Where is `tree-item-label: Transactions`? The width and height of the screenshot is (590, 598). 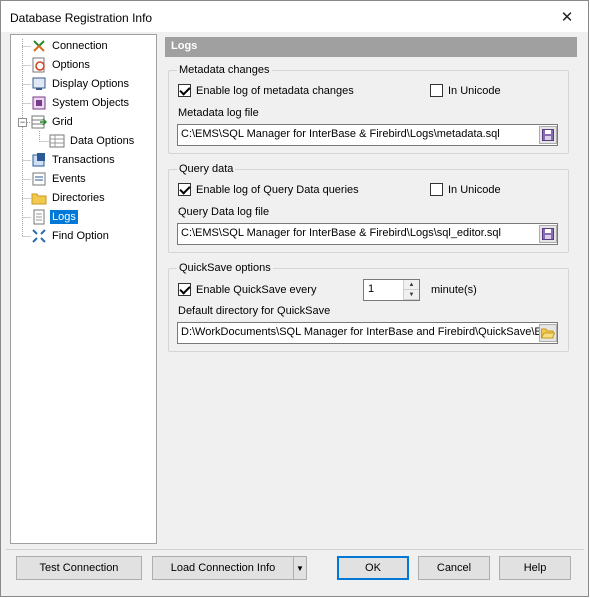
tree-item-label: Transactions is located at coordinates (83, 160).